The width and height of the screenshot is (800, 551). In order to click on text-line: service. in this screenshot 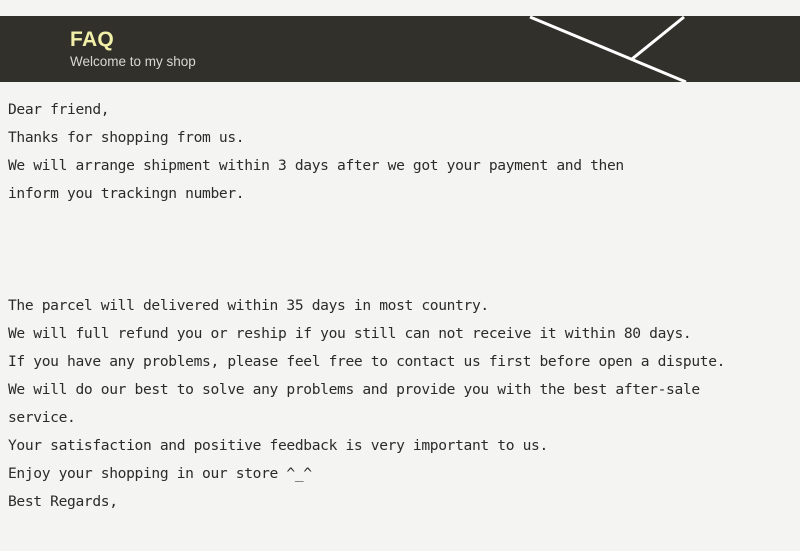, I will do `click(42, 417)`.